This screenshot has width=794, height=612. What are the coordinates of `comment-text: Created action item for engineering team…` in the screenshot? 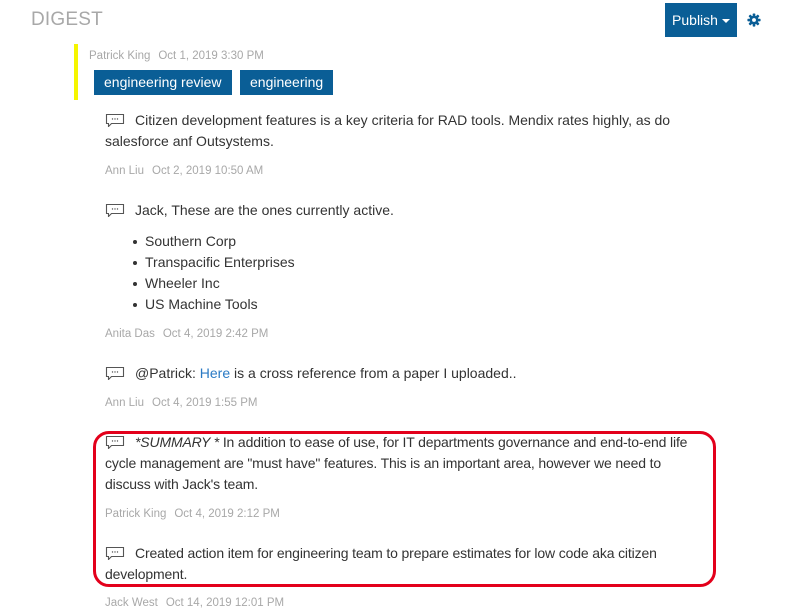 It's located at (396, 553).